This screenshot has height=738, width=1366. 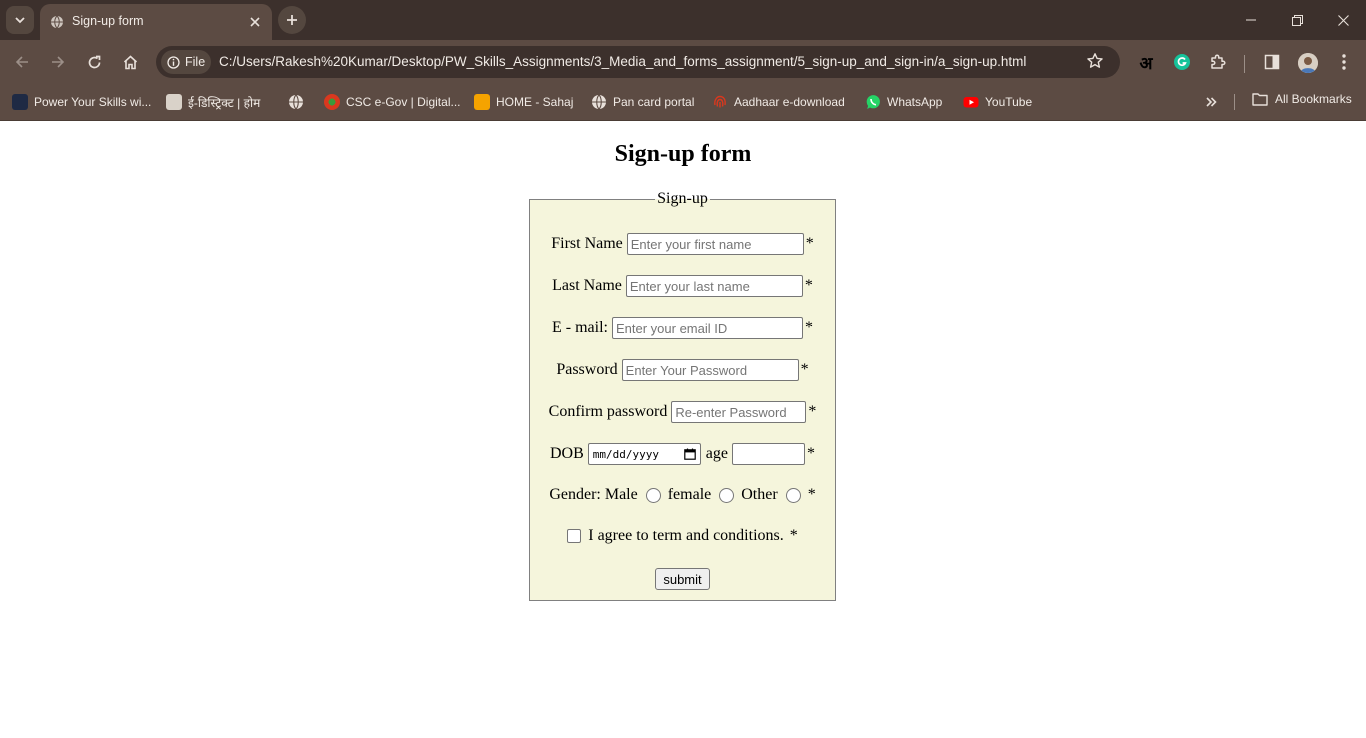 I want to click on gender-label: Gender:, so click(x=575, y=494).